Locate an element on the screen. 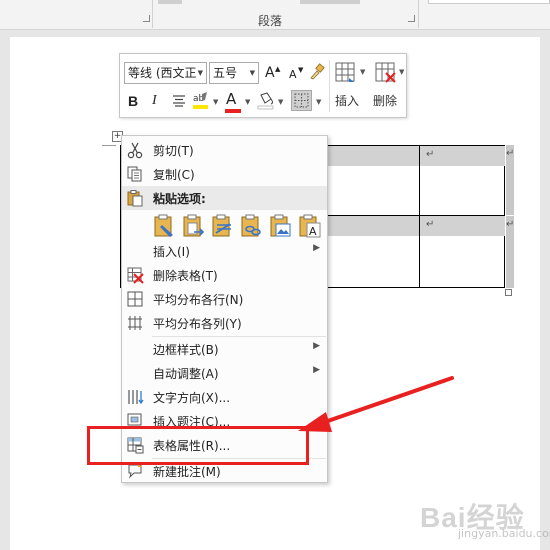  watermark-url: jingyan.baidu.com is located at coordinates (504, 533).